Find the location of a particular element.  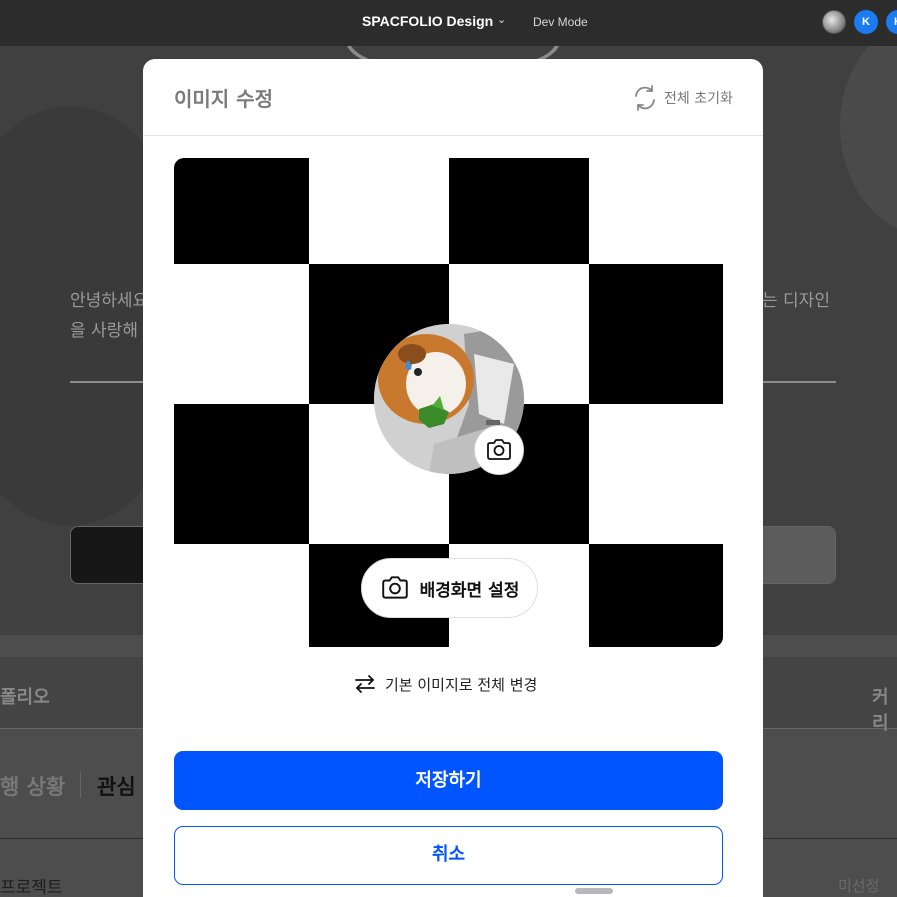

background-sub-tab: 관심 is located at coordinates (116, 787).